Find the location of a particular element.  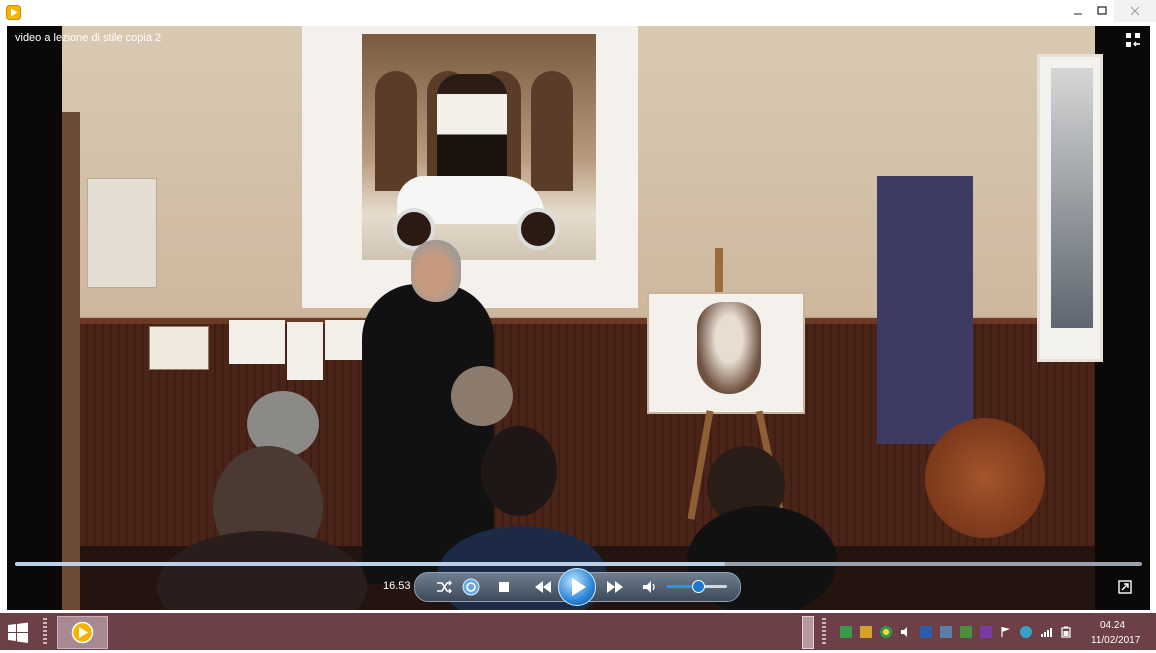

play-button is located at coordinates (577, 587).